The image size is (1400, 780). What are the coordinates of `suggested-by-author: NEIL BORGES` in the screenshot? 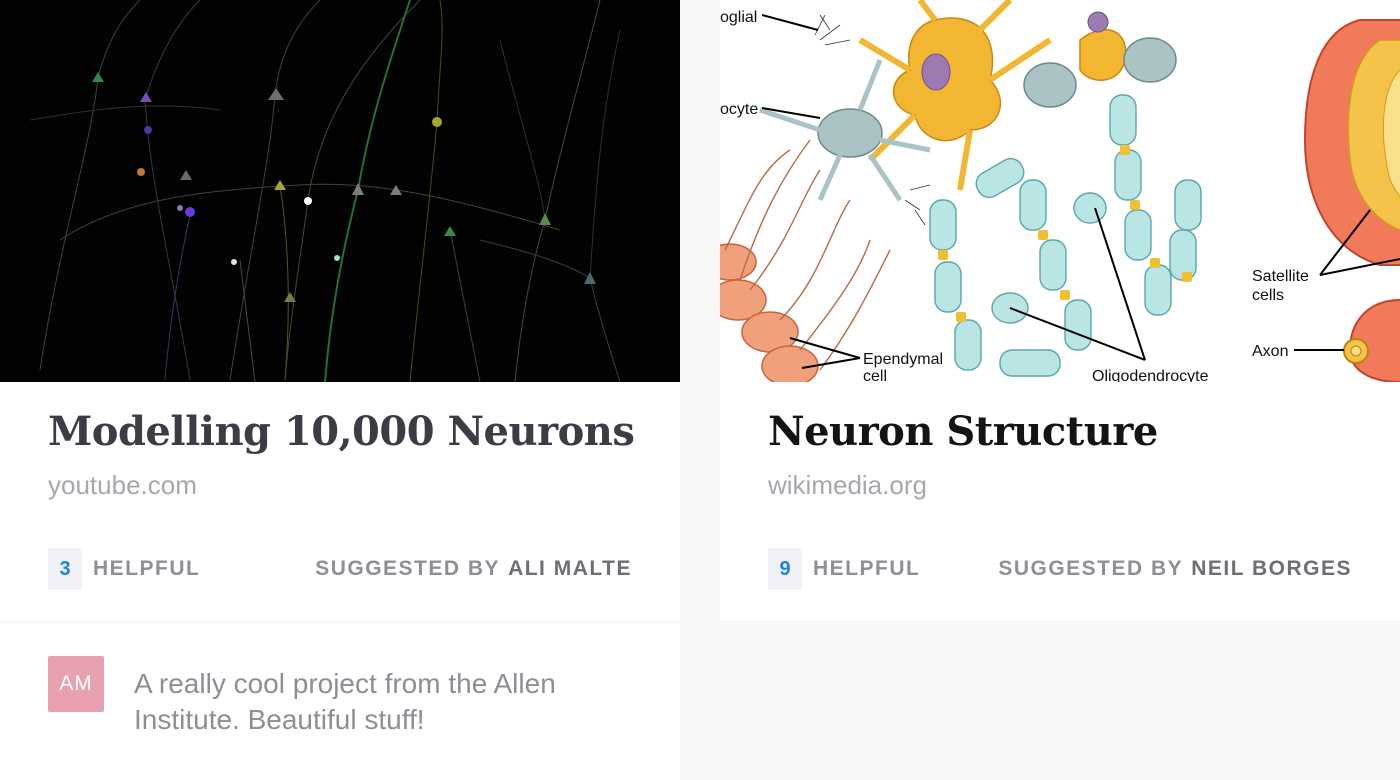 It's located at (1271, 568).